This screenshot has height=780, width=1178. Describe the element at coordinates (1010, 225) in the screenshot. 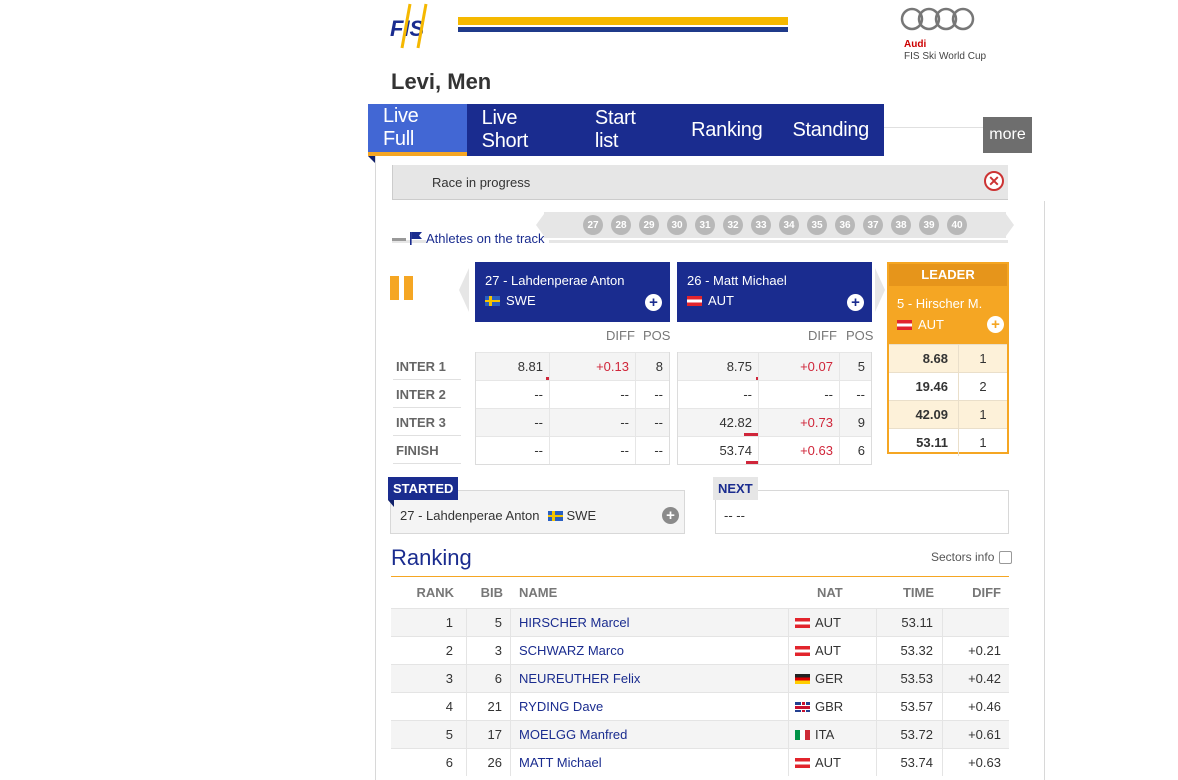

I see `bib-strip-right-arrow` at that location.